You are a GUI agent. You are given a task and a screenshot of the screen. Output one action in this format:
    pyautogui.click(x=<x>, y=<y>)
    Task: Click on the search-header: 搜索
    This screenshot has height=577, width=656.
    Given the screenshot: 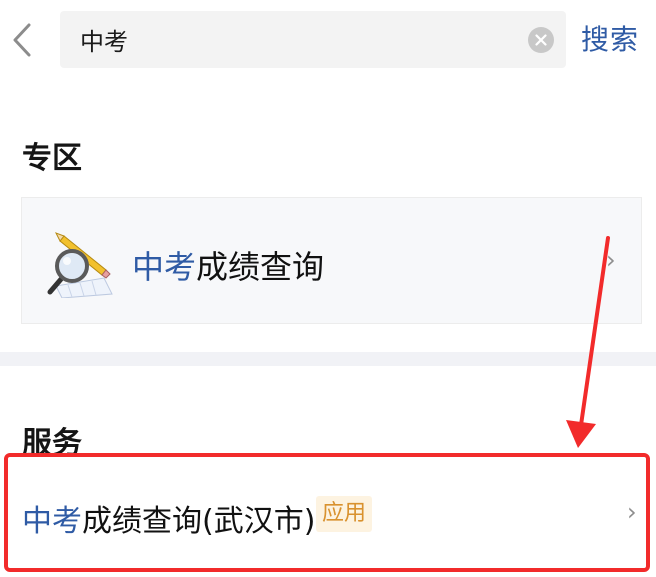 What is the action you would take?
    pyautogui.click(x=328, y=40)
    